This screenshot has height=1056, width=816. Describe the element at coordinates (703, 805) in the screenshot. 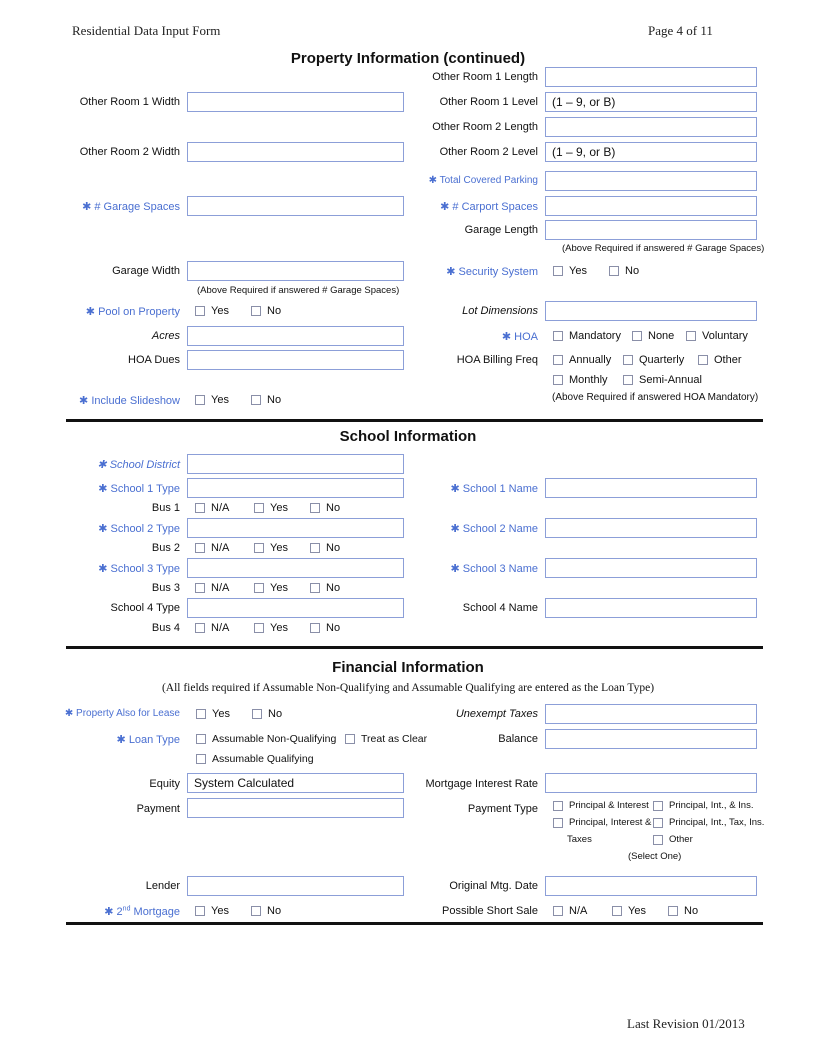

I see `pay-pii-checkbox: Principal, Int., & Ins.` at that location.